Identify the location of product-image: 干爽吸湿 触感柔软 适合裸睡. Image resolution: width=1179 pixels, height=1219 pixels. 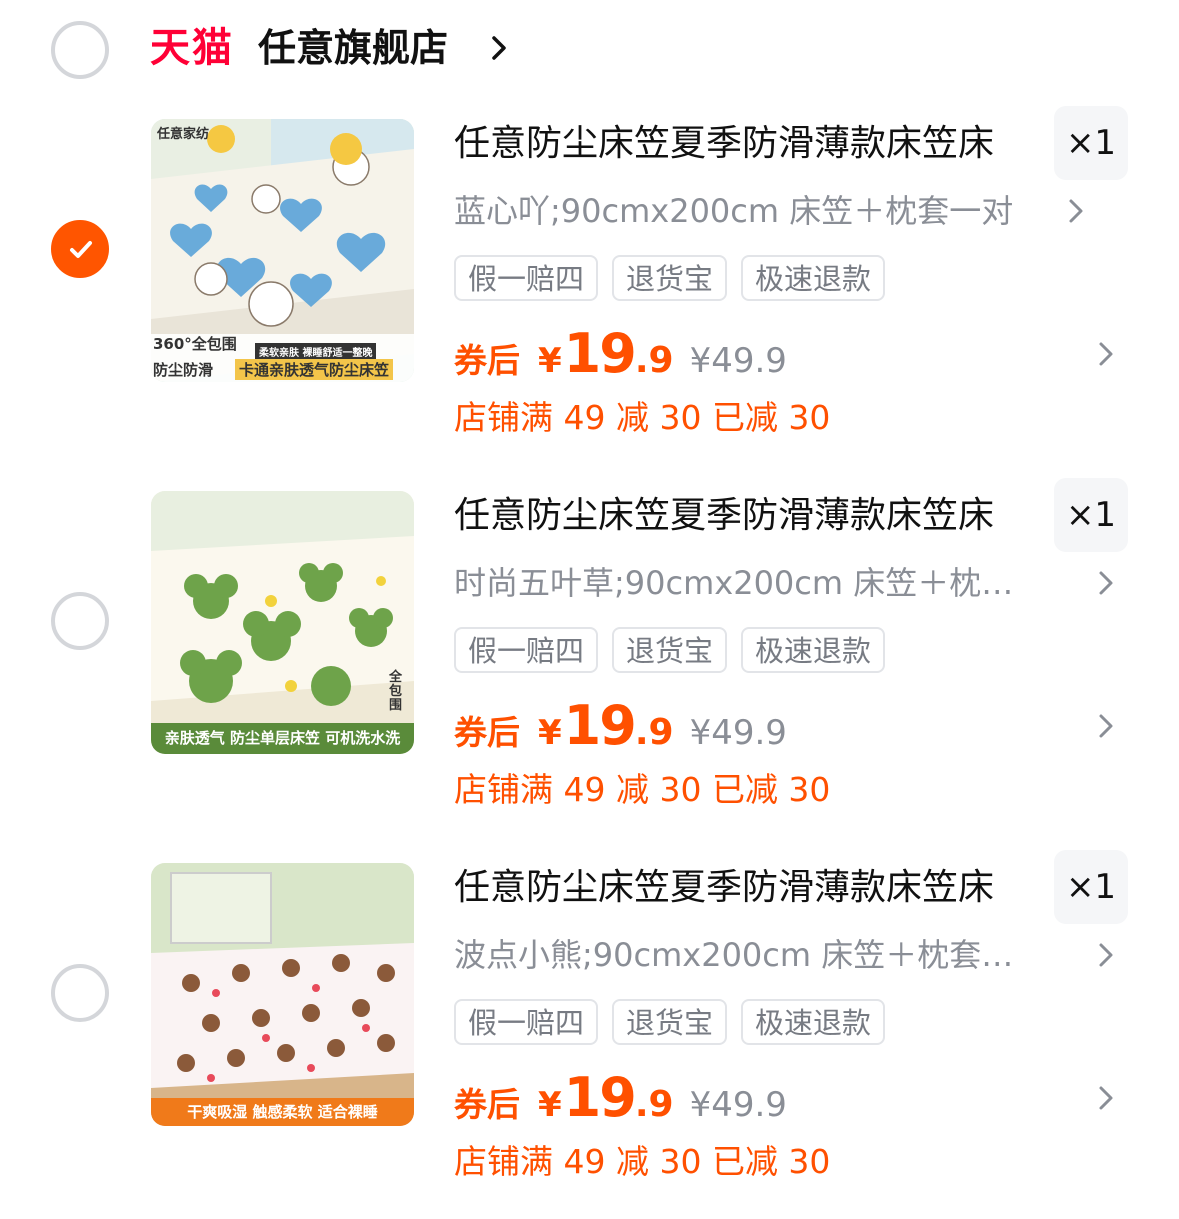
(282, 994).